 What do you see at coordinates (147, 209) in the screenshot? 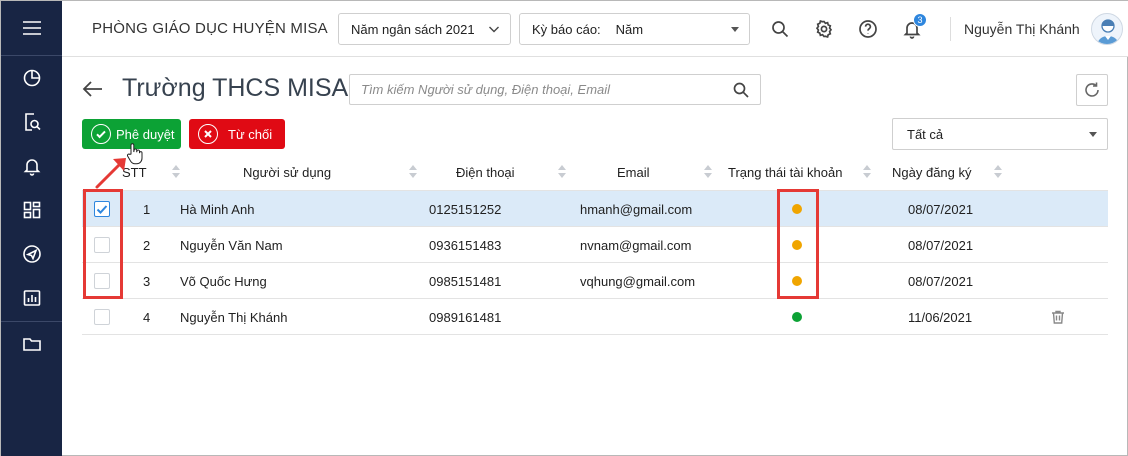
I see `cell-stt: 1` at bounding box center [147, 209].